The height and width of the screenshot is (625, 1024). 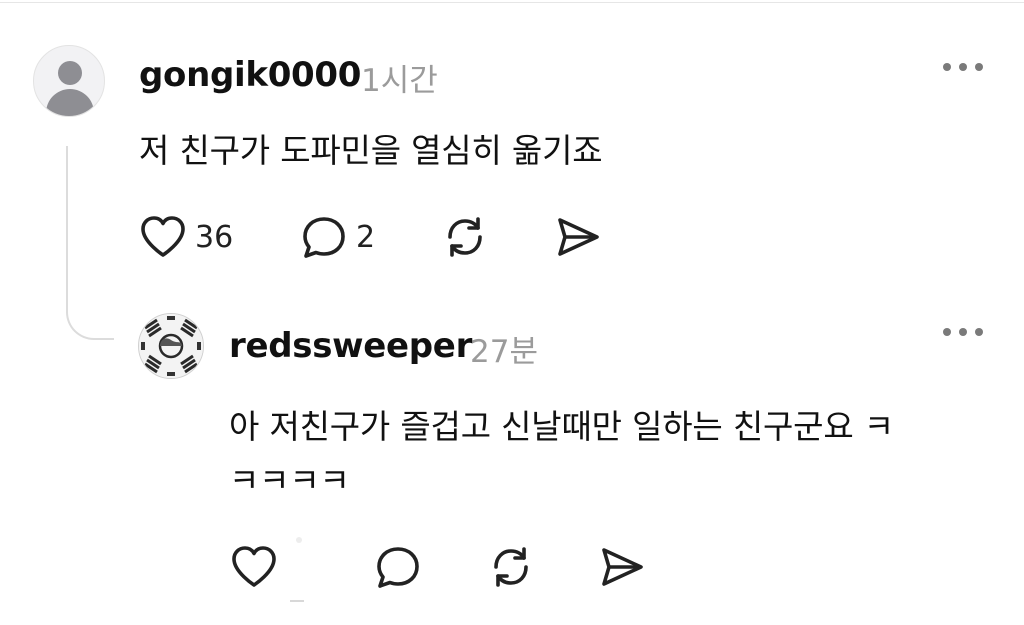 What do you see at coordinates (289, 480) in the screenshot?
I see `reply-text-line-2: ㅋㅋㅋㅋ` at bounding box center [289, 480].